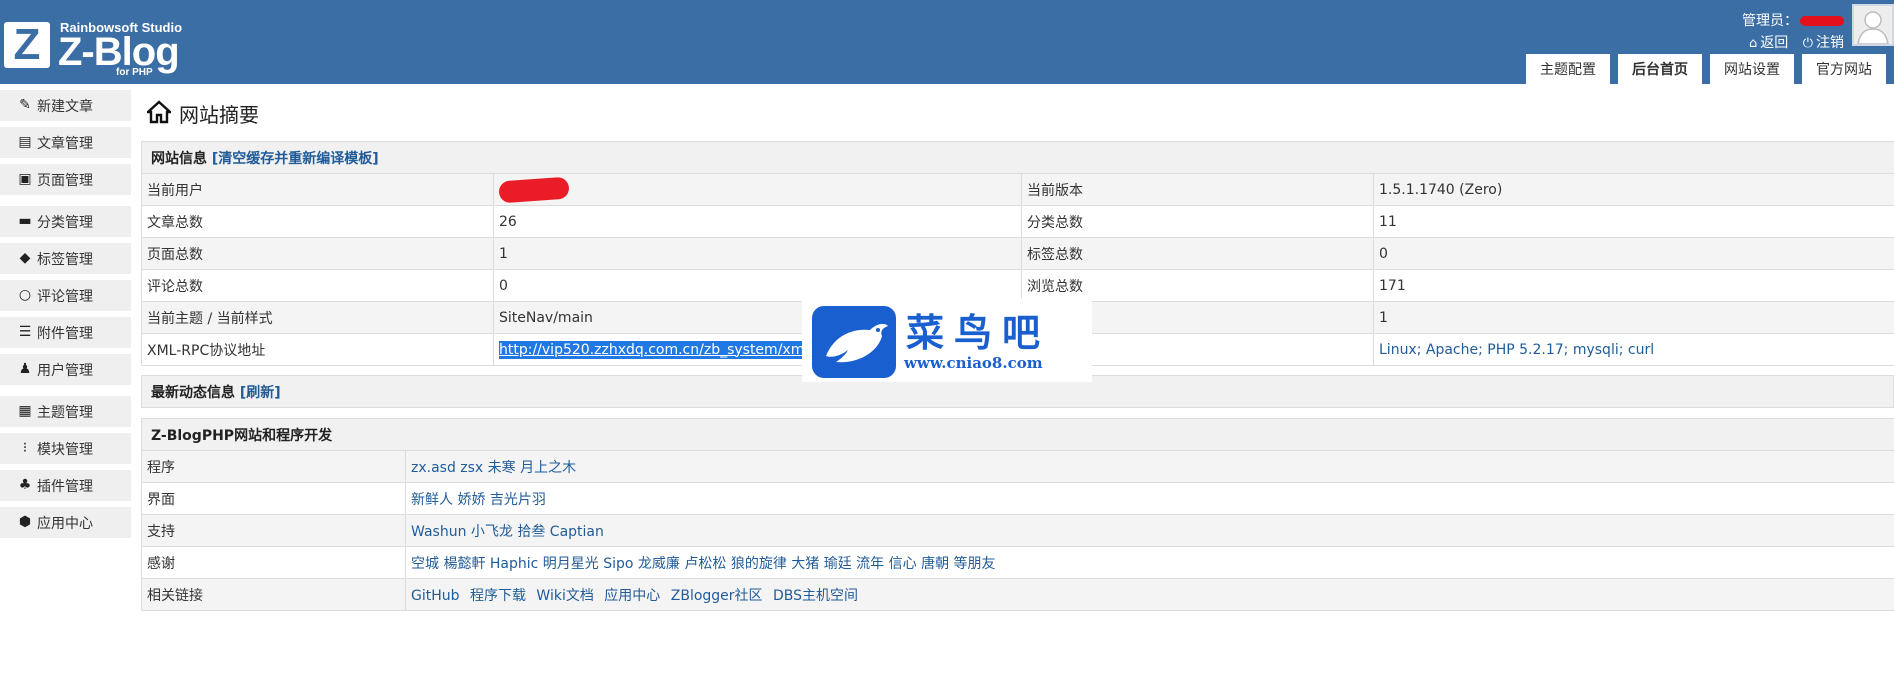  Describe the element at coordinates (317, 349) in the screenshot. I see `row-label: XML-RPC协议地址` at that location.